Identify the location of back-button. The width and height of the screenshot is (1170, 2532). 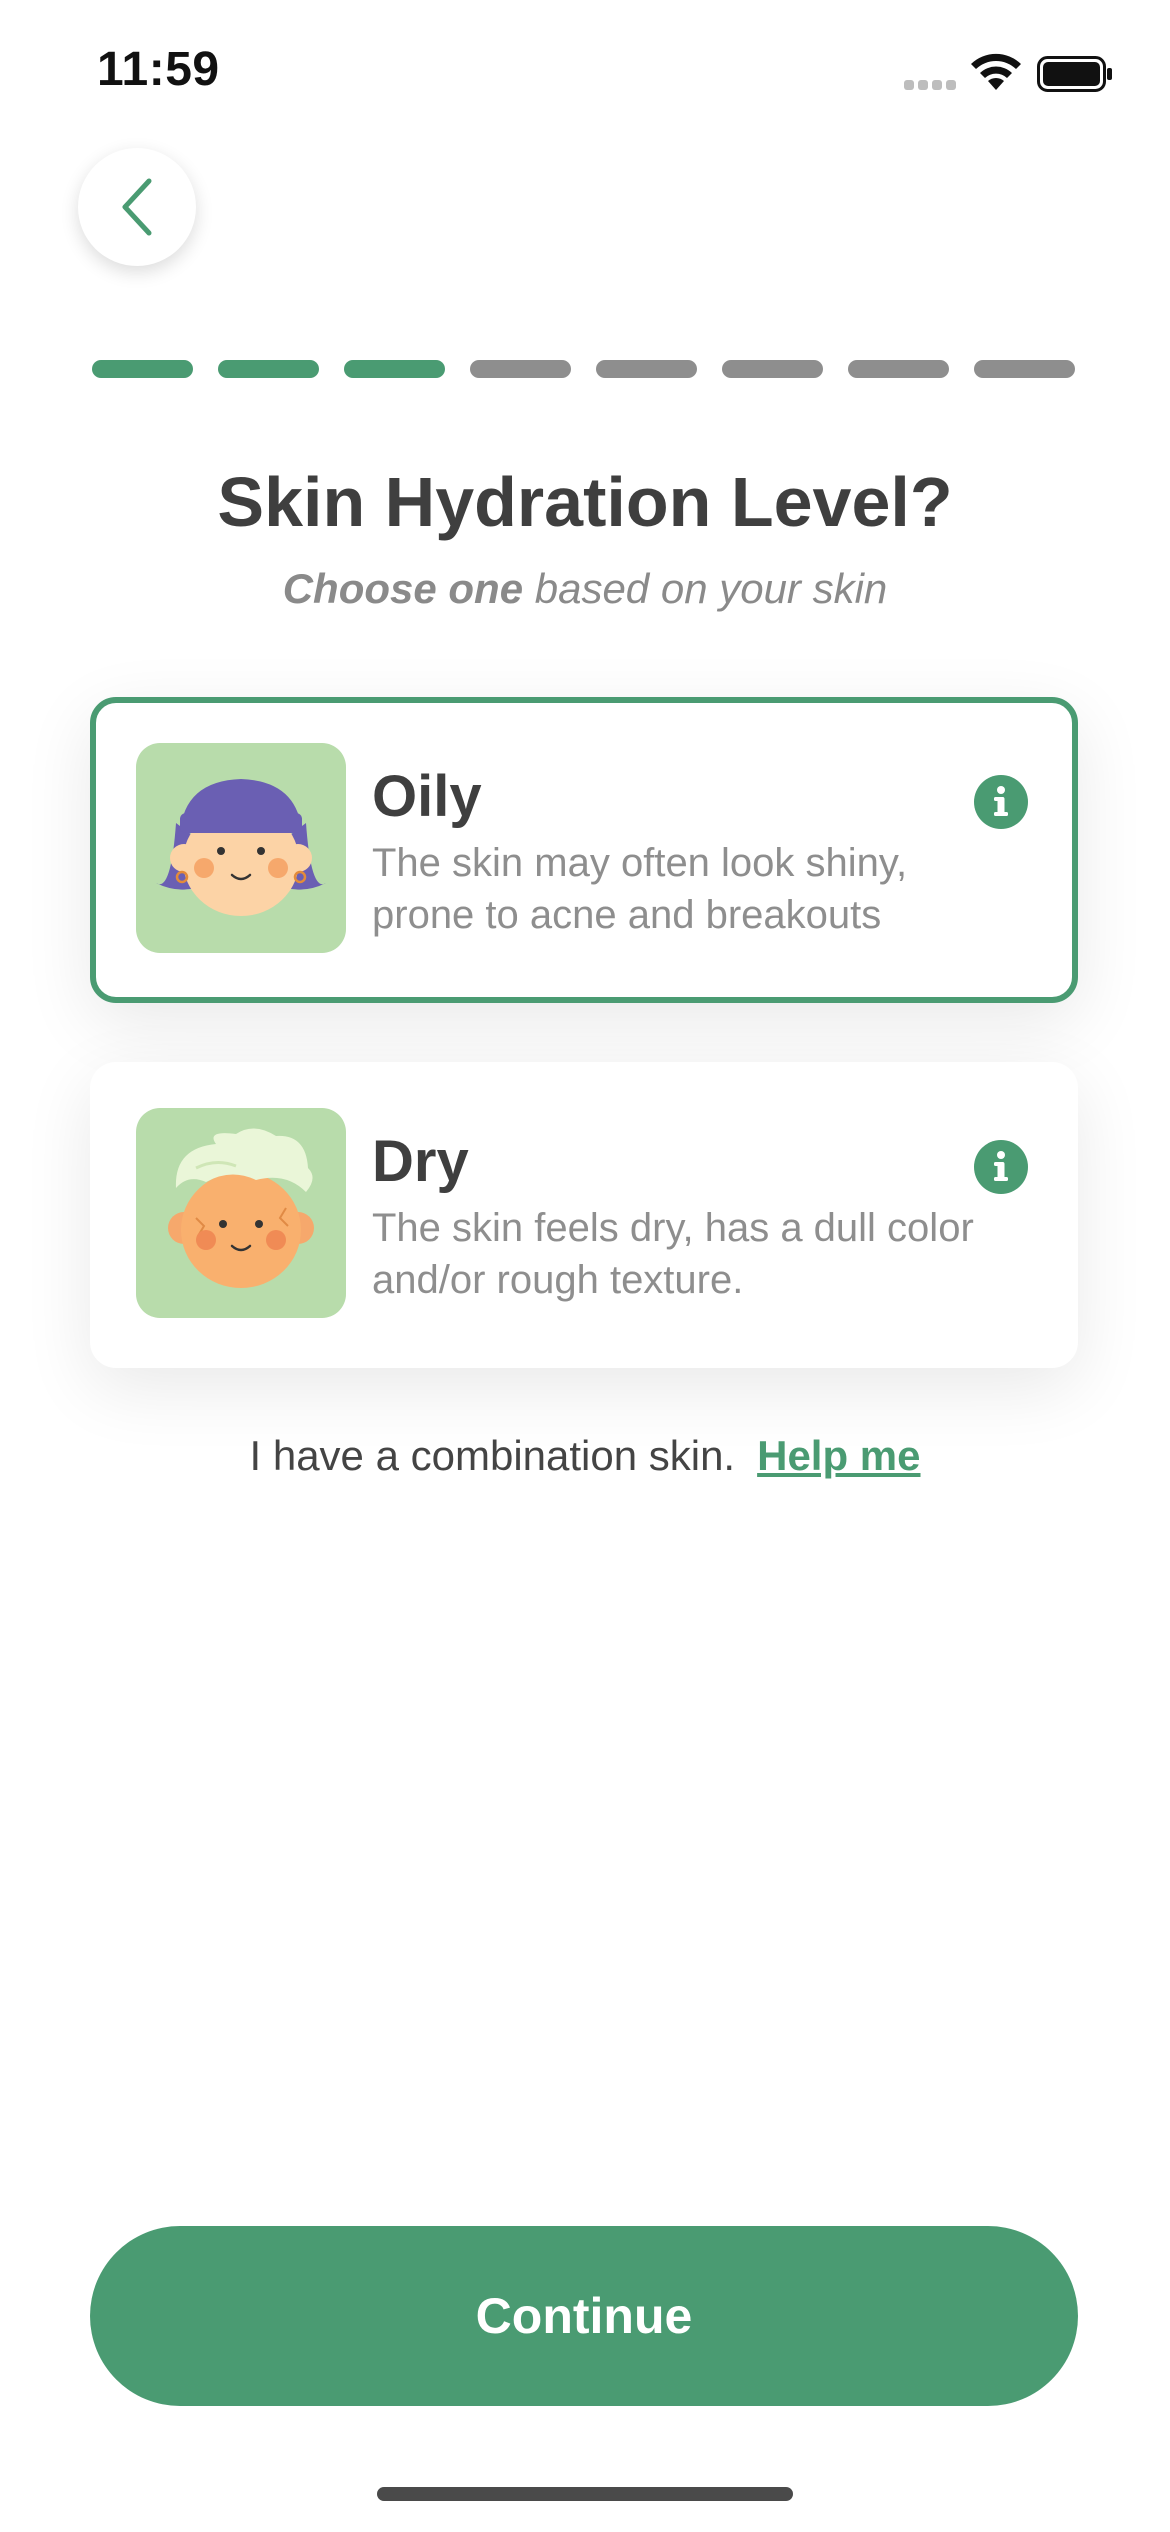
(137, 207).